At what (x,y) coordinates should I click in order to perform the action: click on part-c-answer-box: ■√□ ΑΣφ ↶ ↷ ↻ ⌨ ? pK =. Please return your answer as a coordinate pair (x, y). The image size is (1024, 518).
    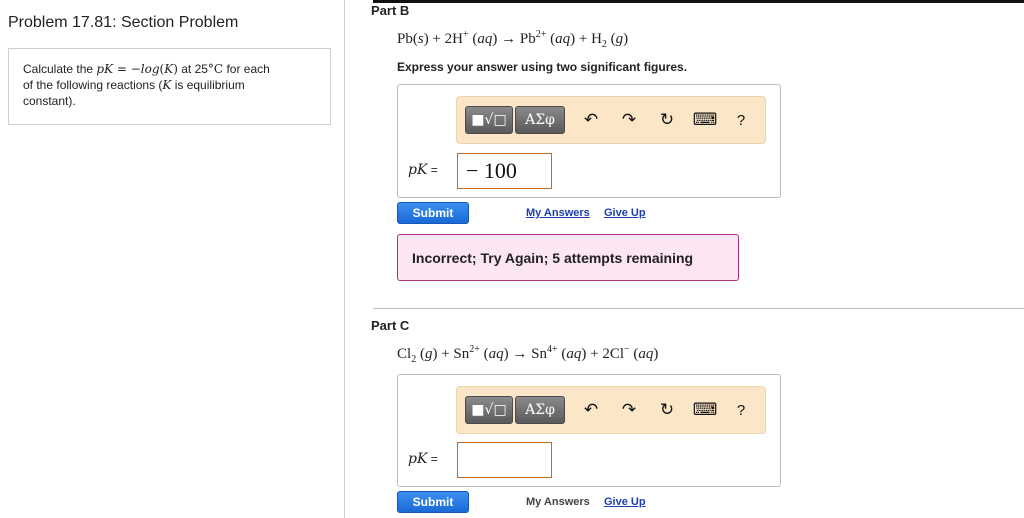
    Looking at the image, I should click on (589, 430).